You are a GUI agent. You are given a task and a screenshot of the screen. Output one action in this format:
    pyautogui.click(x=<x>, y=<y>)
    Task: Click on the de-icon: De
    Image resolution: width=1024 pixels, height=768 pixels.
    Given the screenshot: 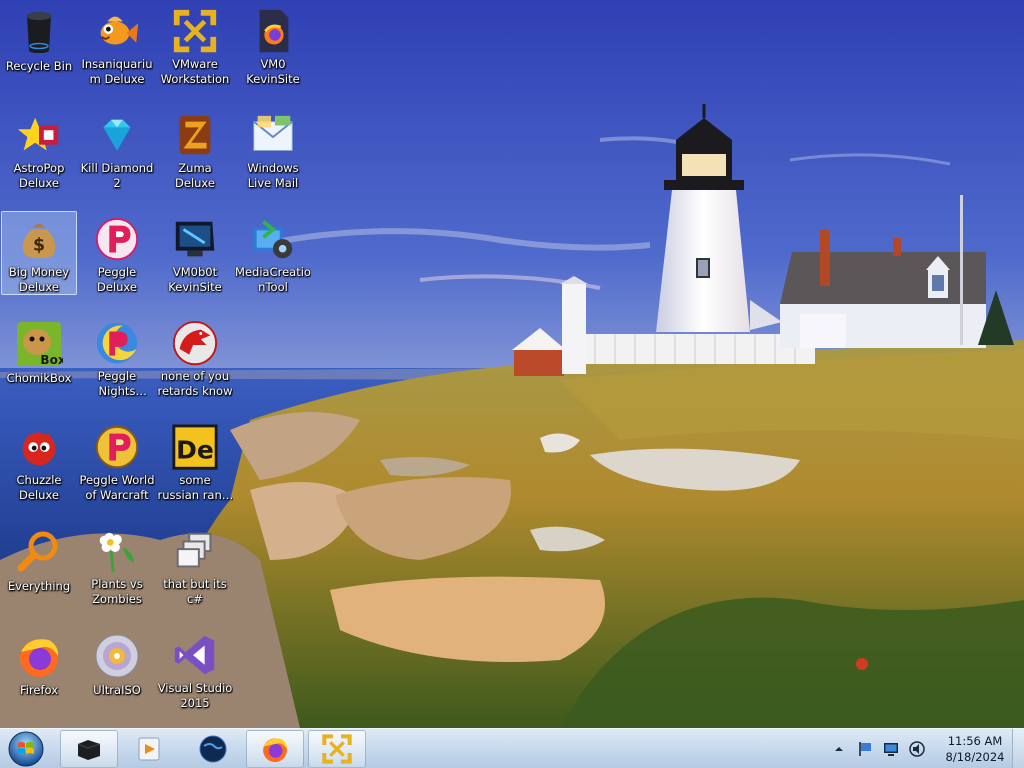 What is the action you would take?
    pyautogui.click(x=195, y=447)
    